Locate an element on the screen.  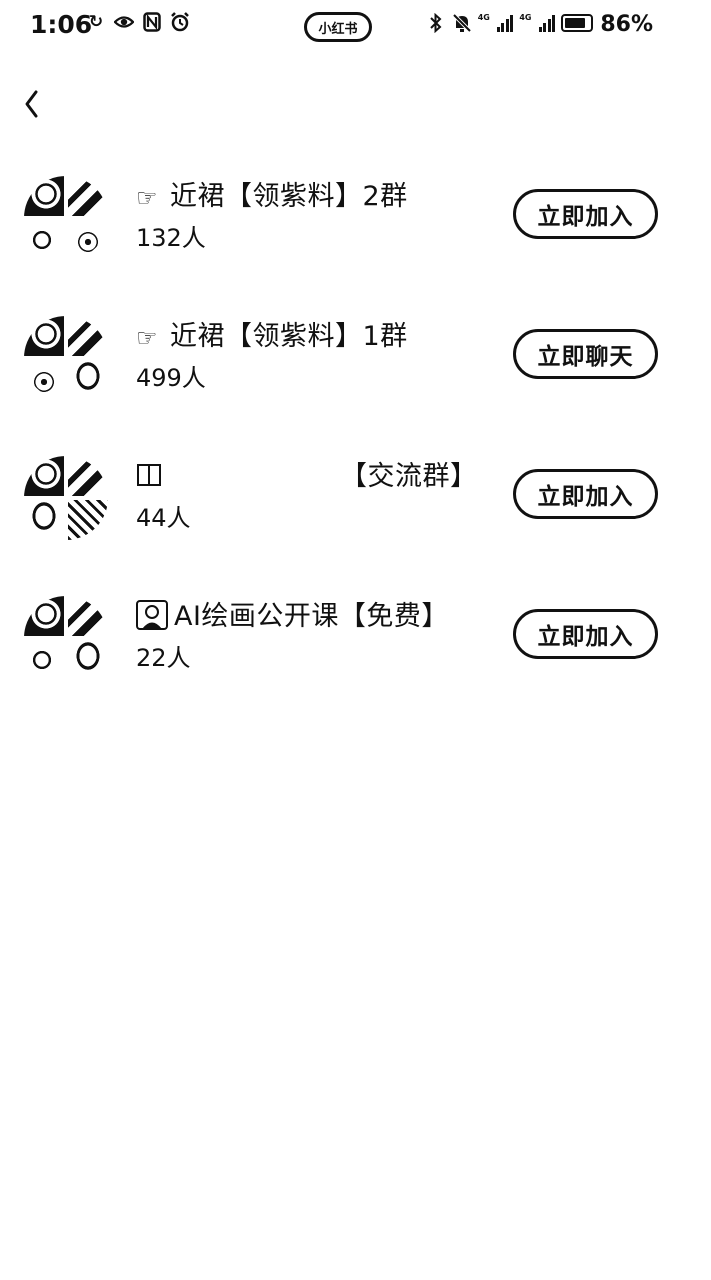
teacher-icon is located at coordinates (155, 617).